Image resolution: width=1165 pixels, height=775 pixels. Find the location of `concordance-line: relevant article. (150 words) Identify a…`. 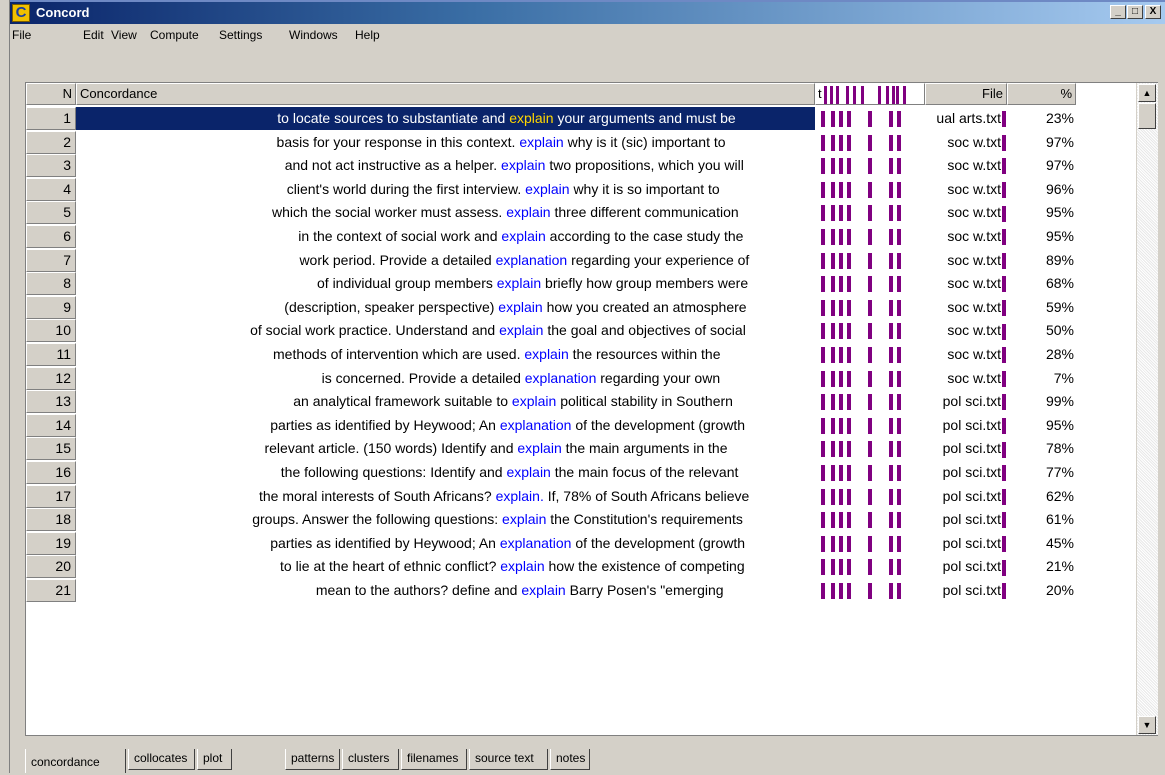

concordance-line: relevant article. (150 words) Identify a… is located at coordinates (445, 448).